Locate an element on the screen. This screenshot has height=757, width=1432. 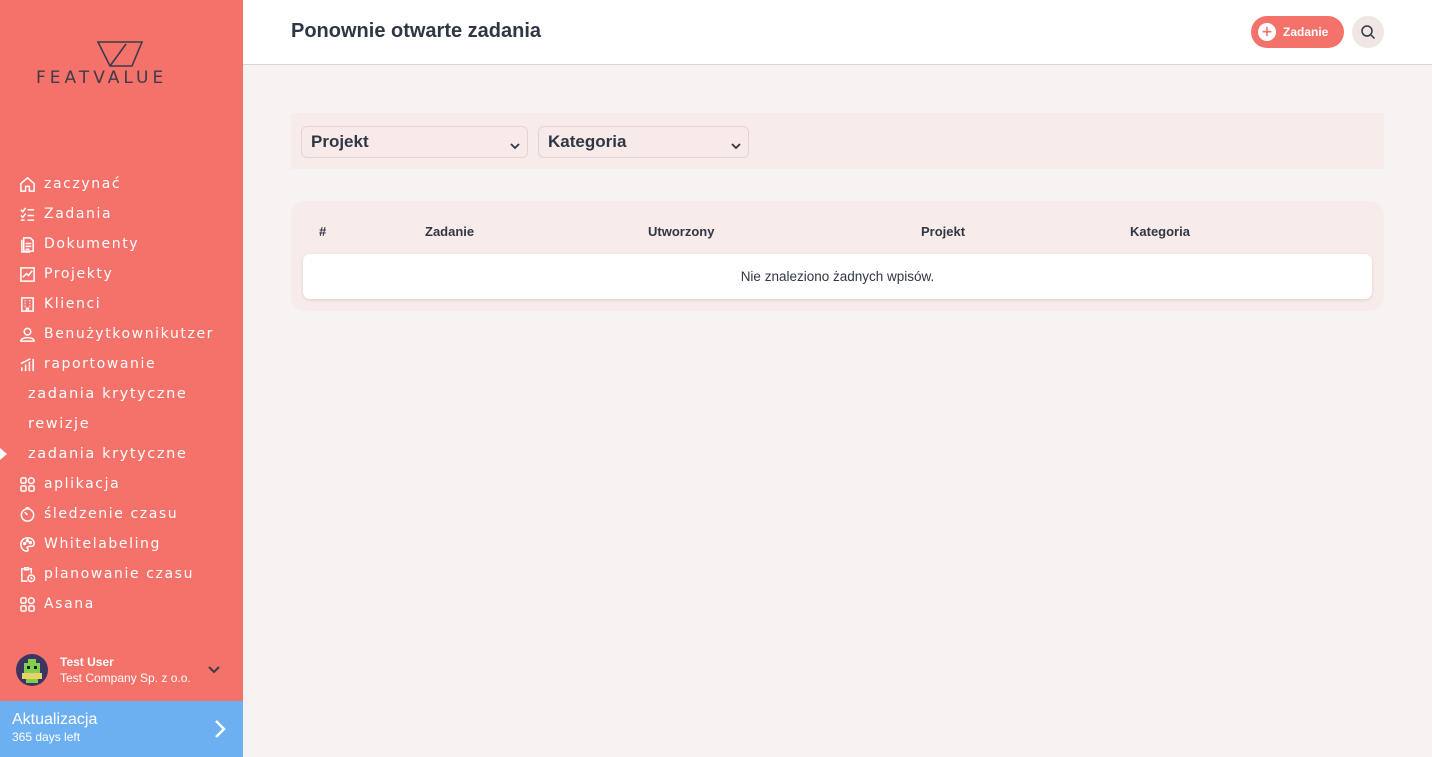
report-icon is located at coordinates (27, 364).